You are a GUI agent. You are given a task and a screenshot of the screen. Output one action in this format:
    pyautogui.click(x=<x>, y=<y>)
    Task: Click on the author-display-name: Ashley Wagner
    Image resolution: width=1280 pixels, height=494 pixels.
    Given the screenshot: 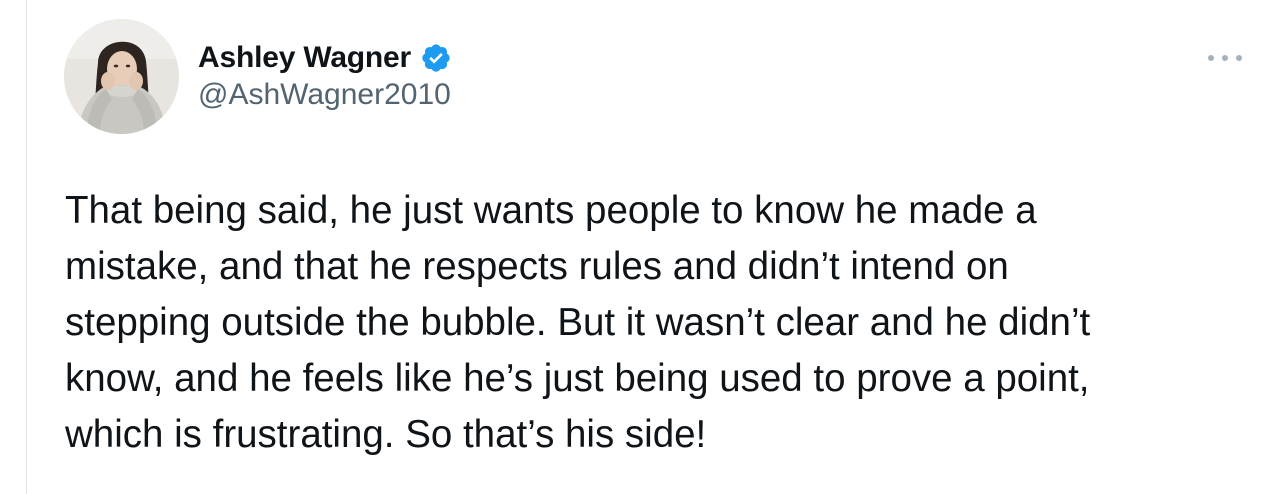 What is the action you would take?
    pyautogui.click(x=304, y=58)
    